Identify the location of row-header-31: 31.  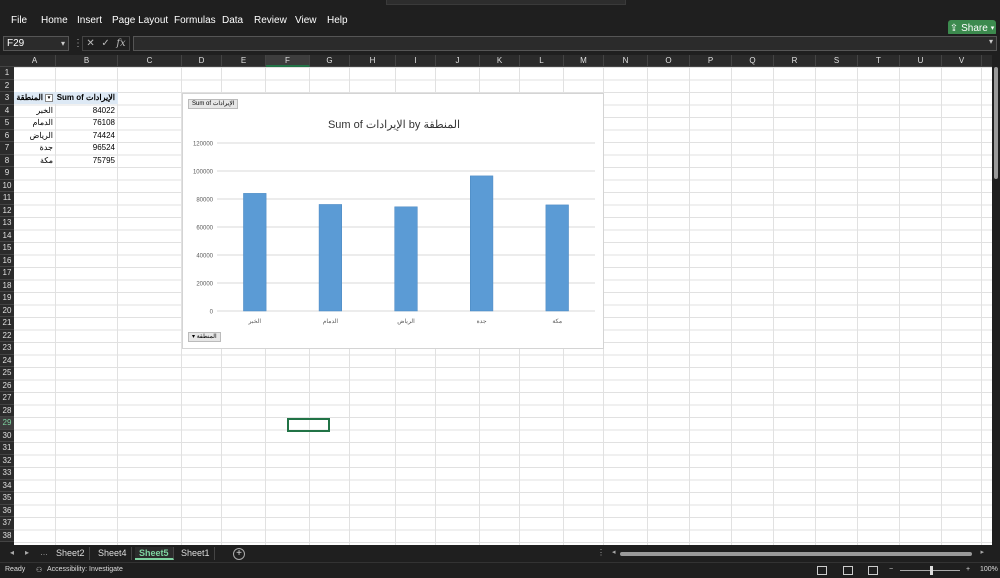
(7, 448).